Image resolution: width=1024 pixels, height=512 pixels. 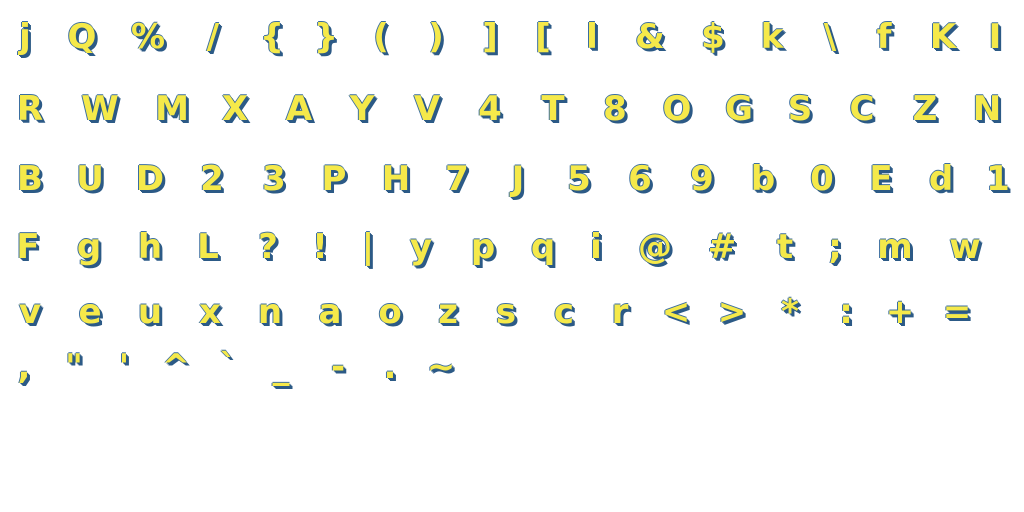 I want to click on glyph-2-4: 3, so click(x=274, y=179).